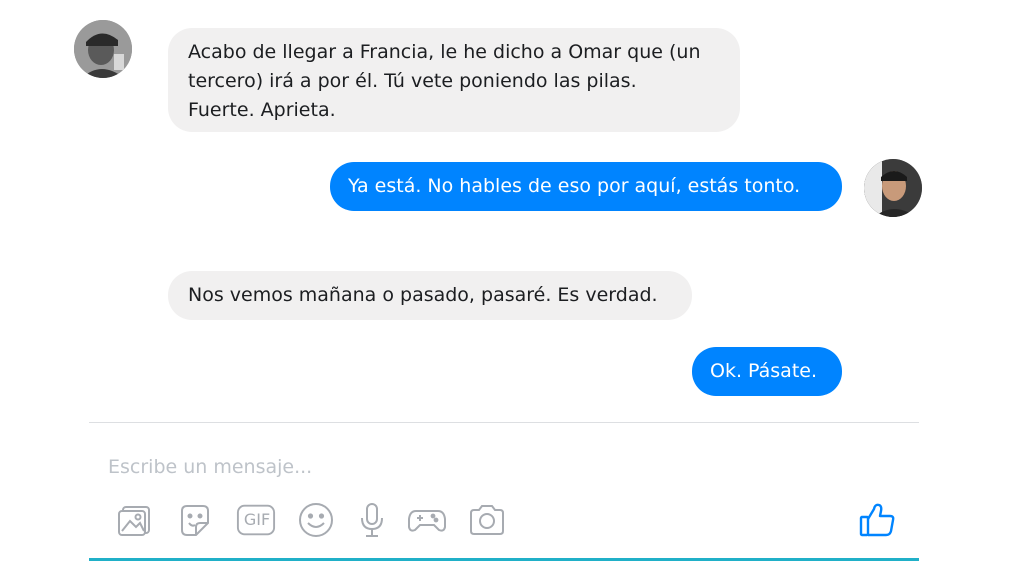 Image resolution: width=1024 pixels, height=576 pixels. What do you see at coordinates (764, 371) in the screenshot?
I see `message-text: Ok. Pásate.` at bounding box center [764, 371].